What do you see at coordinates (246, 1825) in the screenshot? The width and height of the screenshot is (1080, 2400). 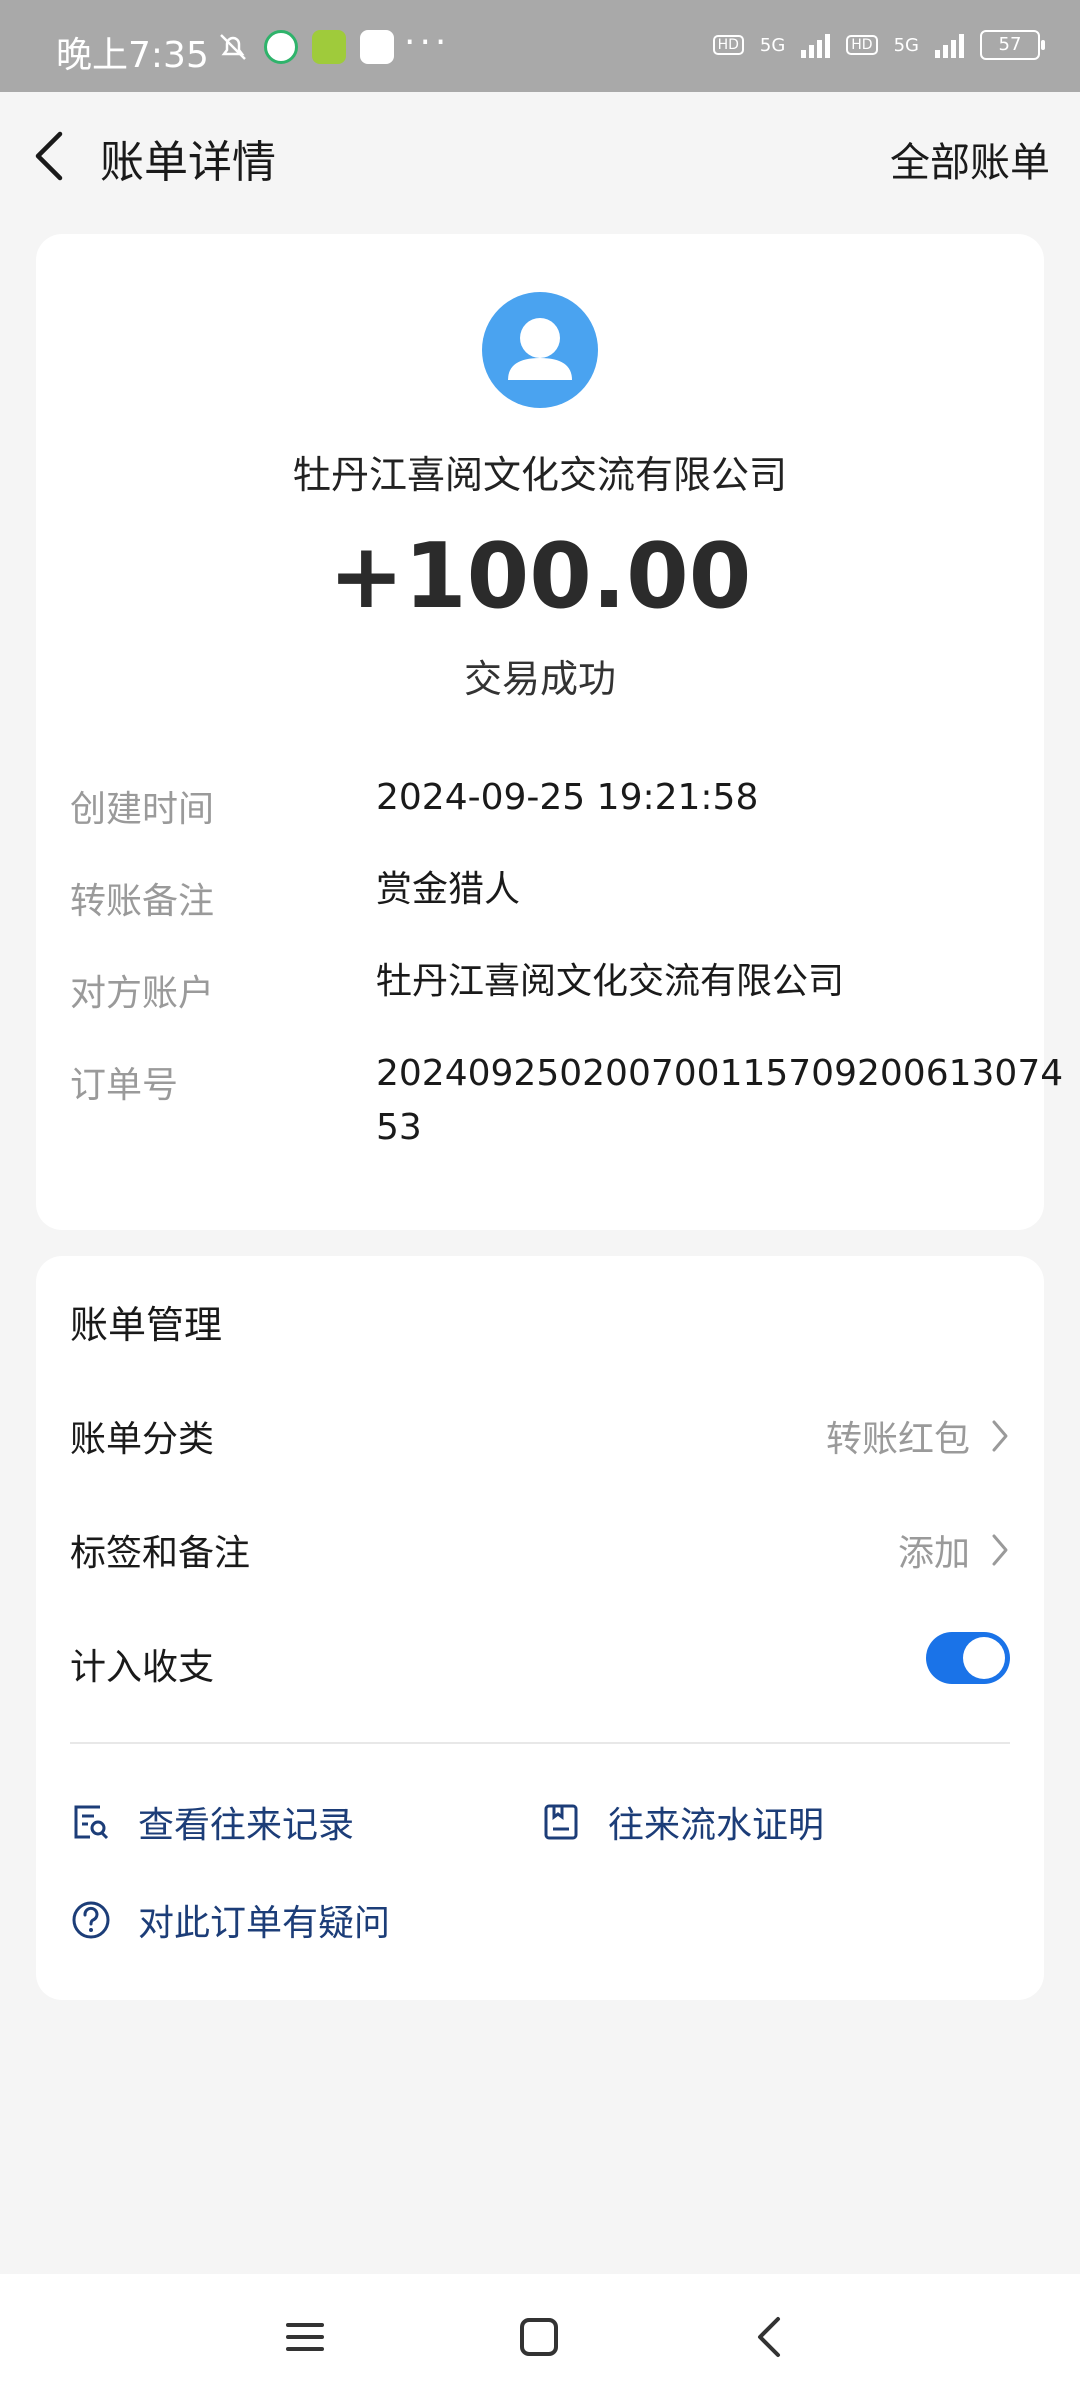 I see `view-history-label: 查看往来记录` at bounding box center [246, 1825].